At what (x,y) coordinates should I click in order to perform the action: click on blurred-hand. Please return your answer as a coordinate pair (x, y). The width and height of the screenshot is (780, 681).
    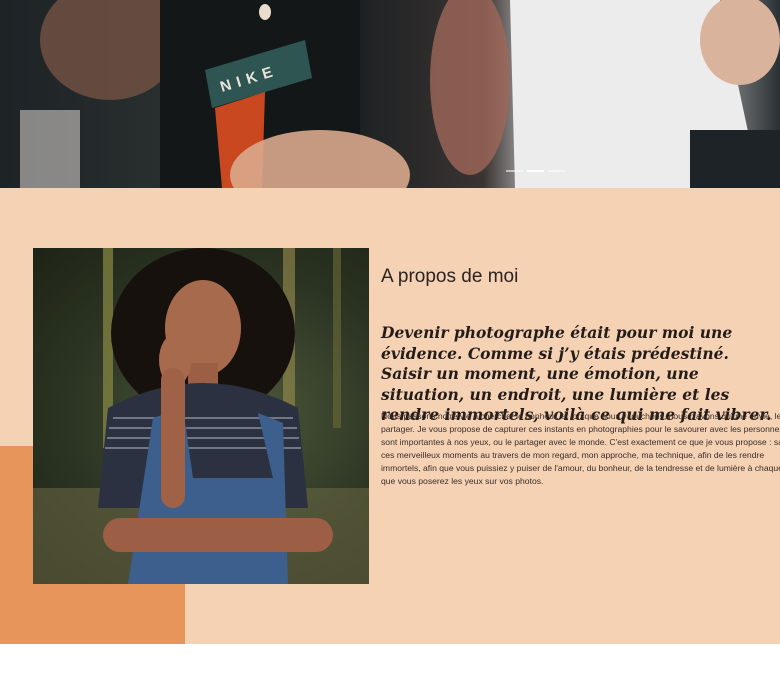
    Looking at the image, I should click on (110, 50).